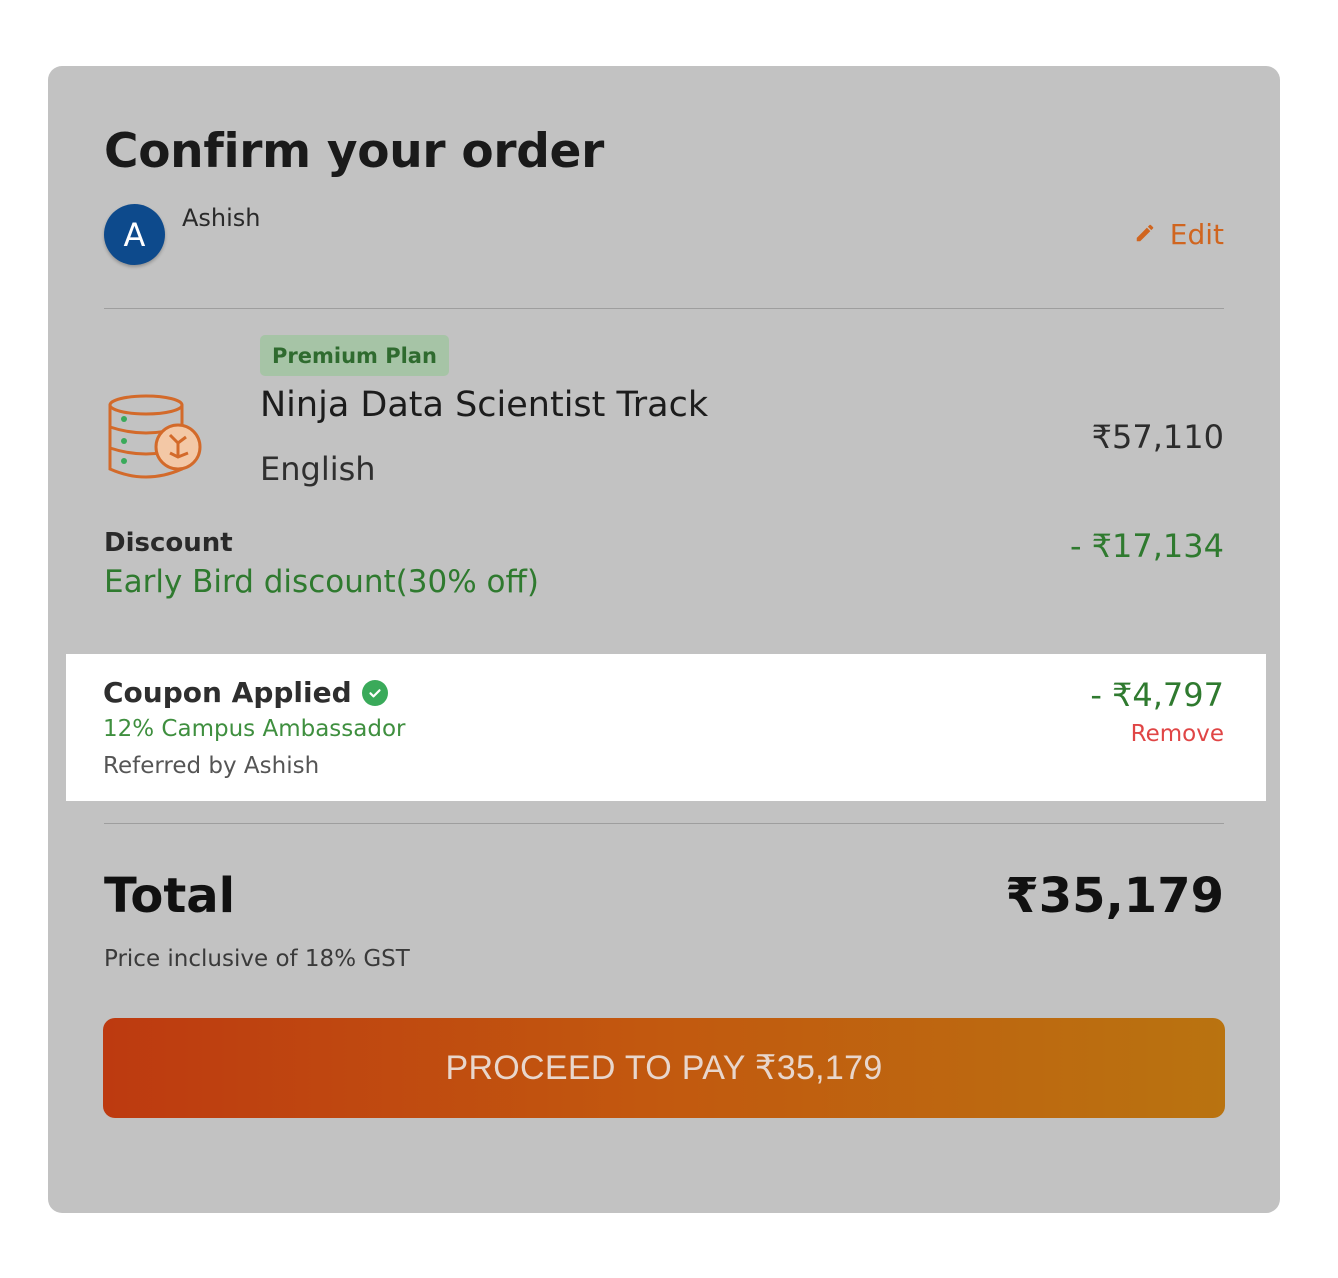  I want to click on gst-note: Price inclusive of 18% GST, so click(257, 959).